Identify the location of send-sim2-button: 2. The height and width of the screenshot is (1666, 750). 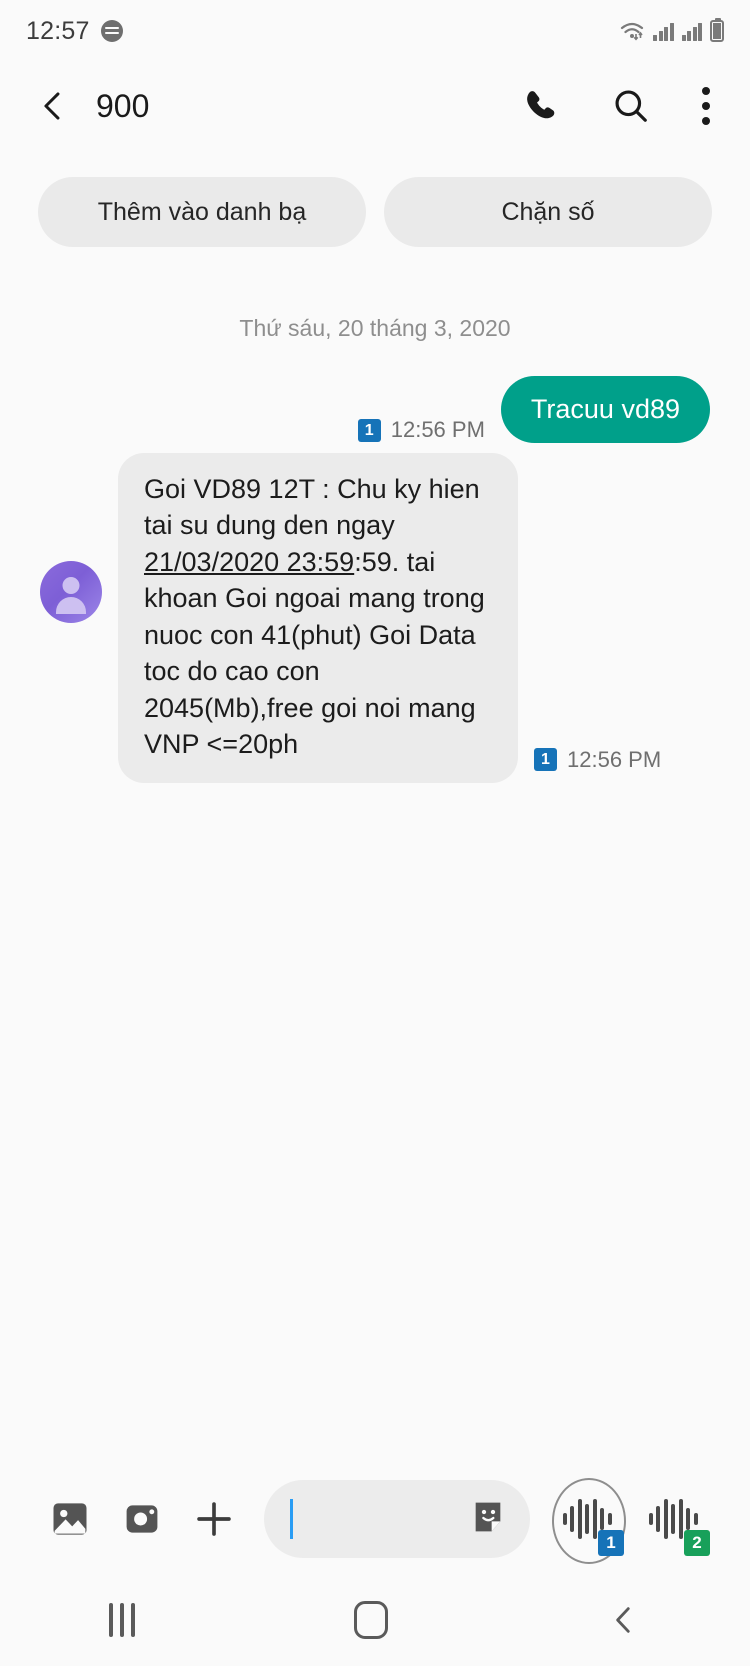
(673, 1519).